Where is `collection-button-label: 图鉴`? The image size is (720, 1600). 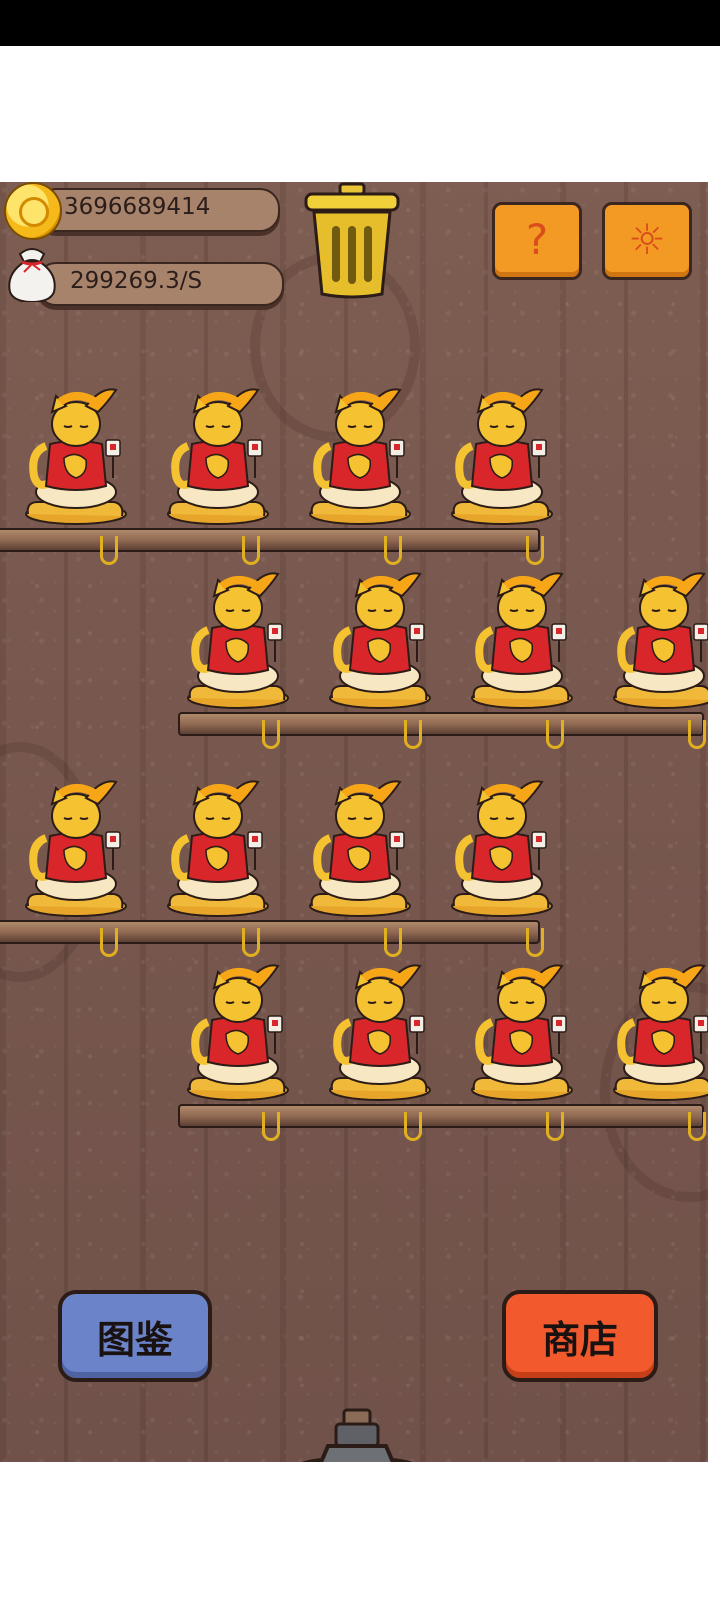 collection-button-label: 图鉴 is located at coordinates (134, 1339).